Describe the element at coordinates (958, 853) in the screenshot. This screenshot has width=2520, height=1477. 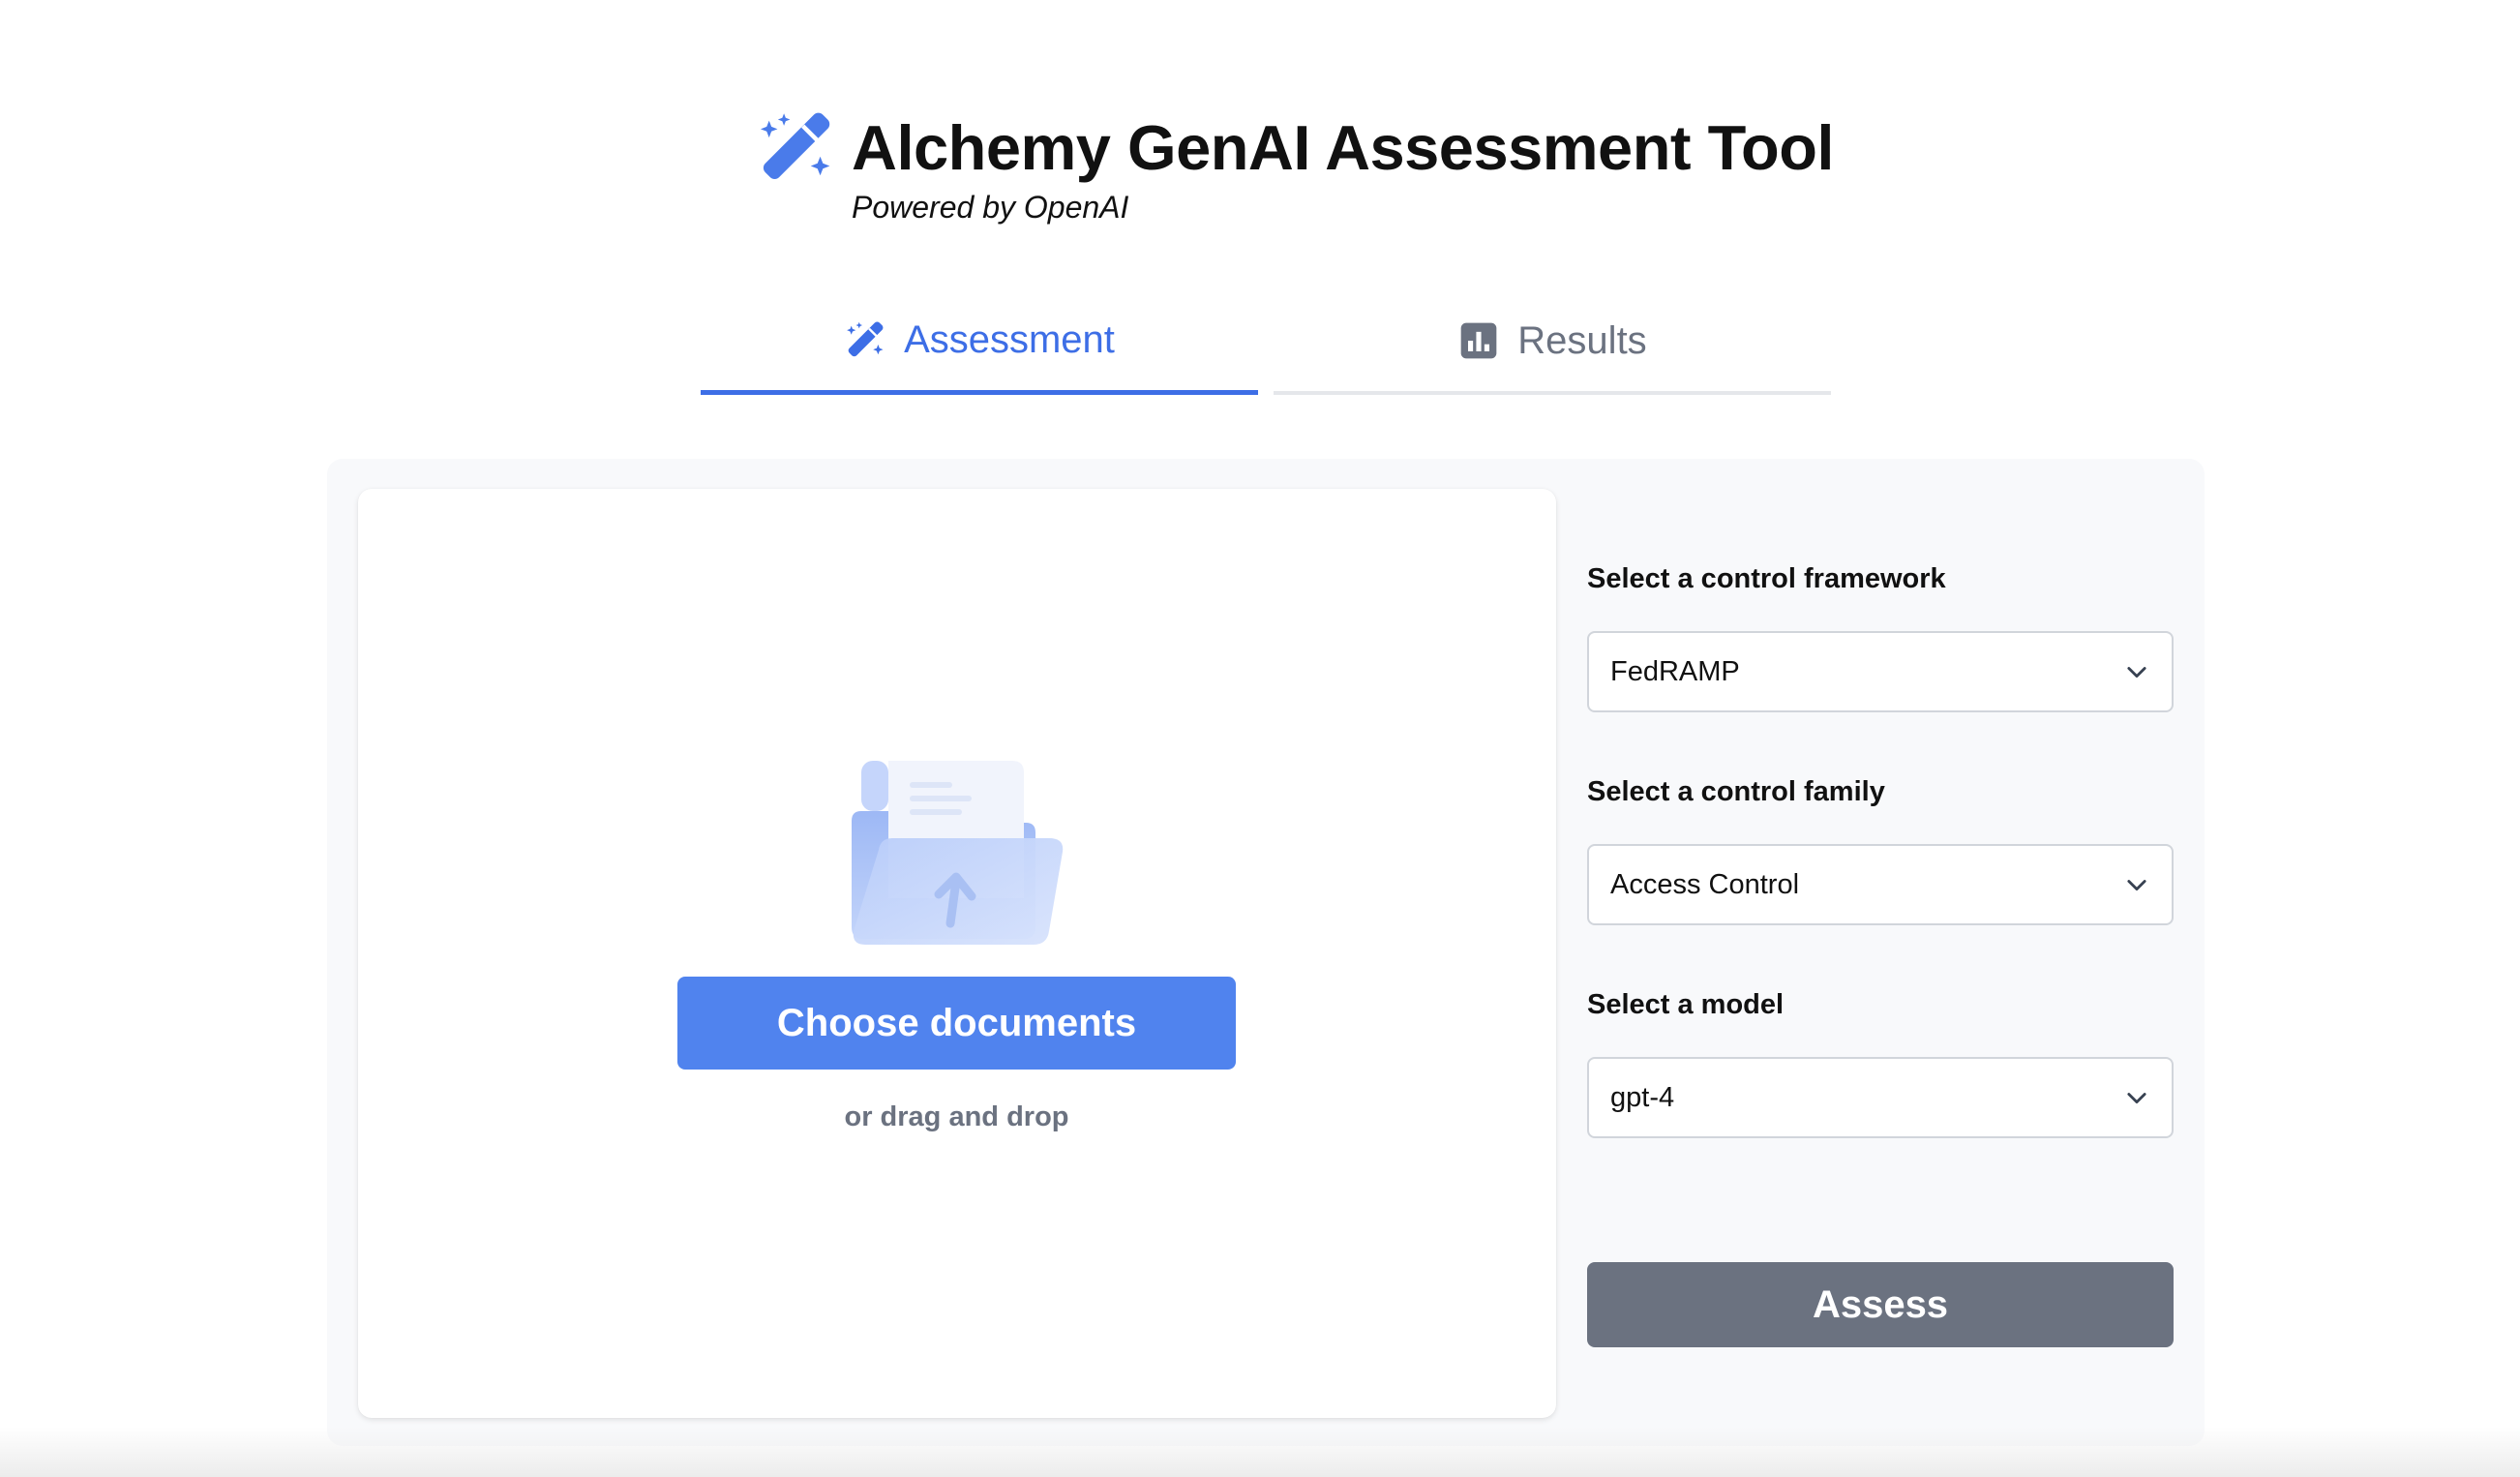
I see `folder-upload-illustration` at that location.